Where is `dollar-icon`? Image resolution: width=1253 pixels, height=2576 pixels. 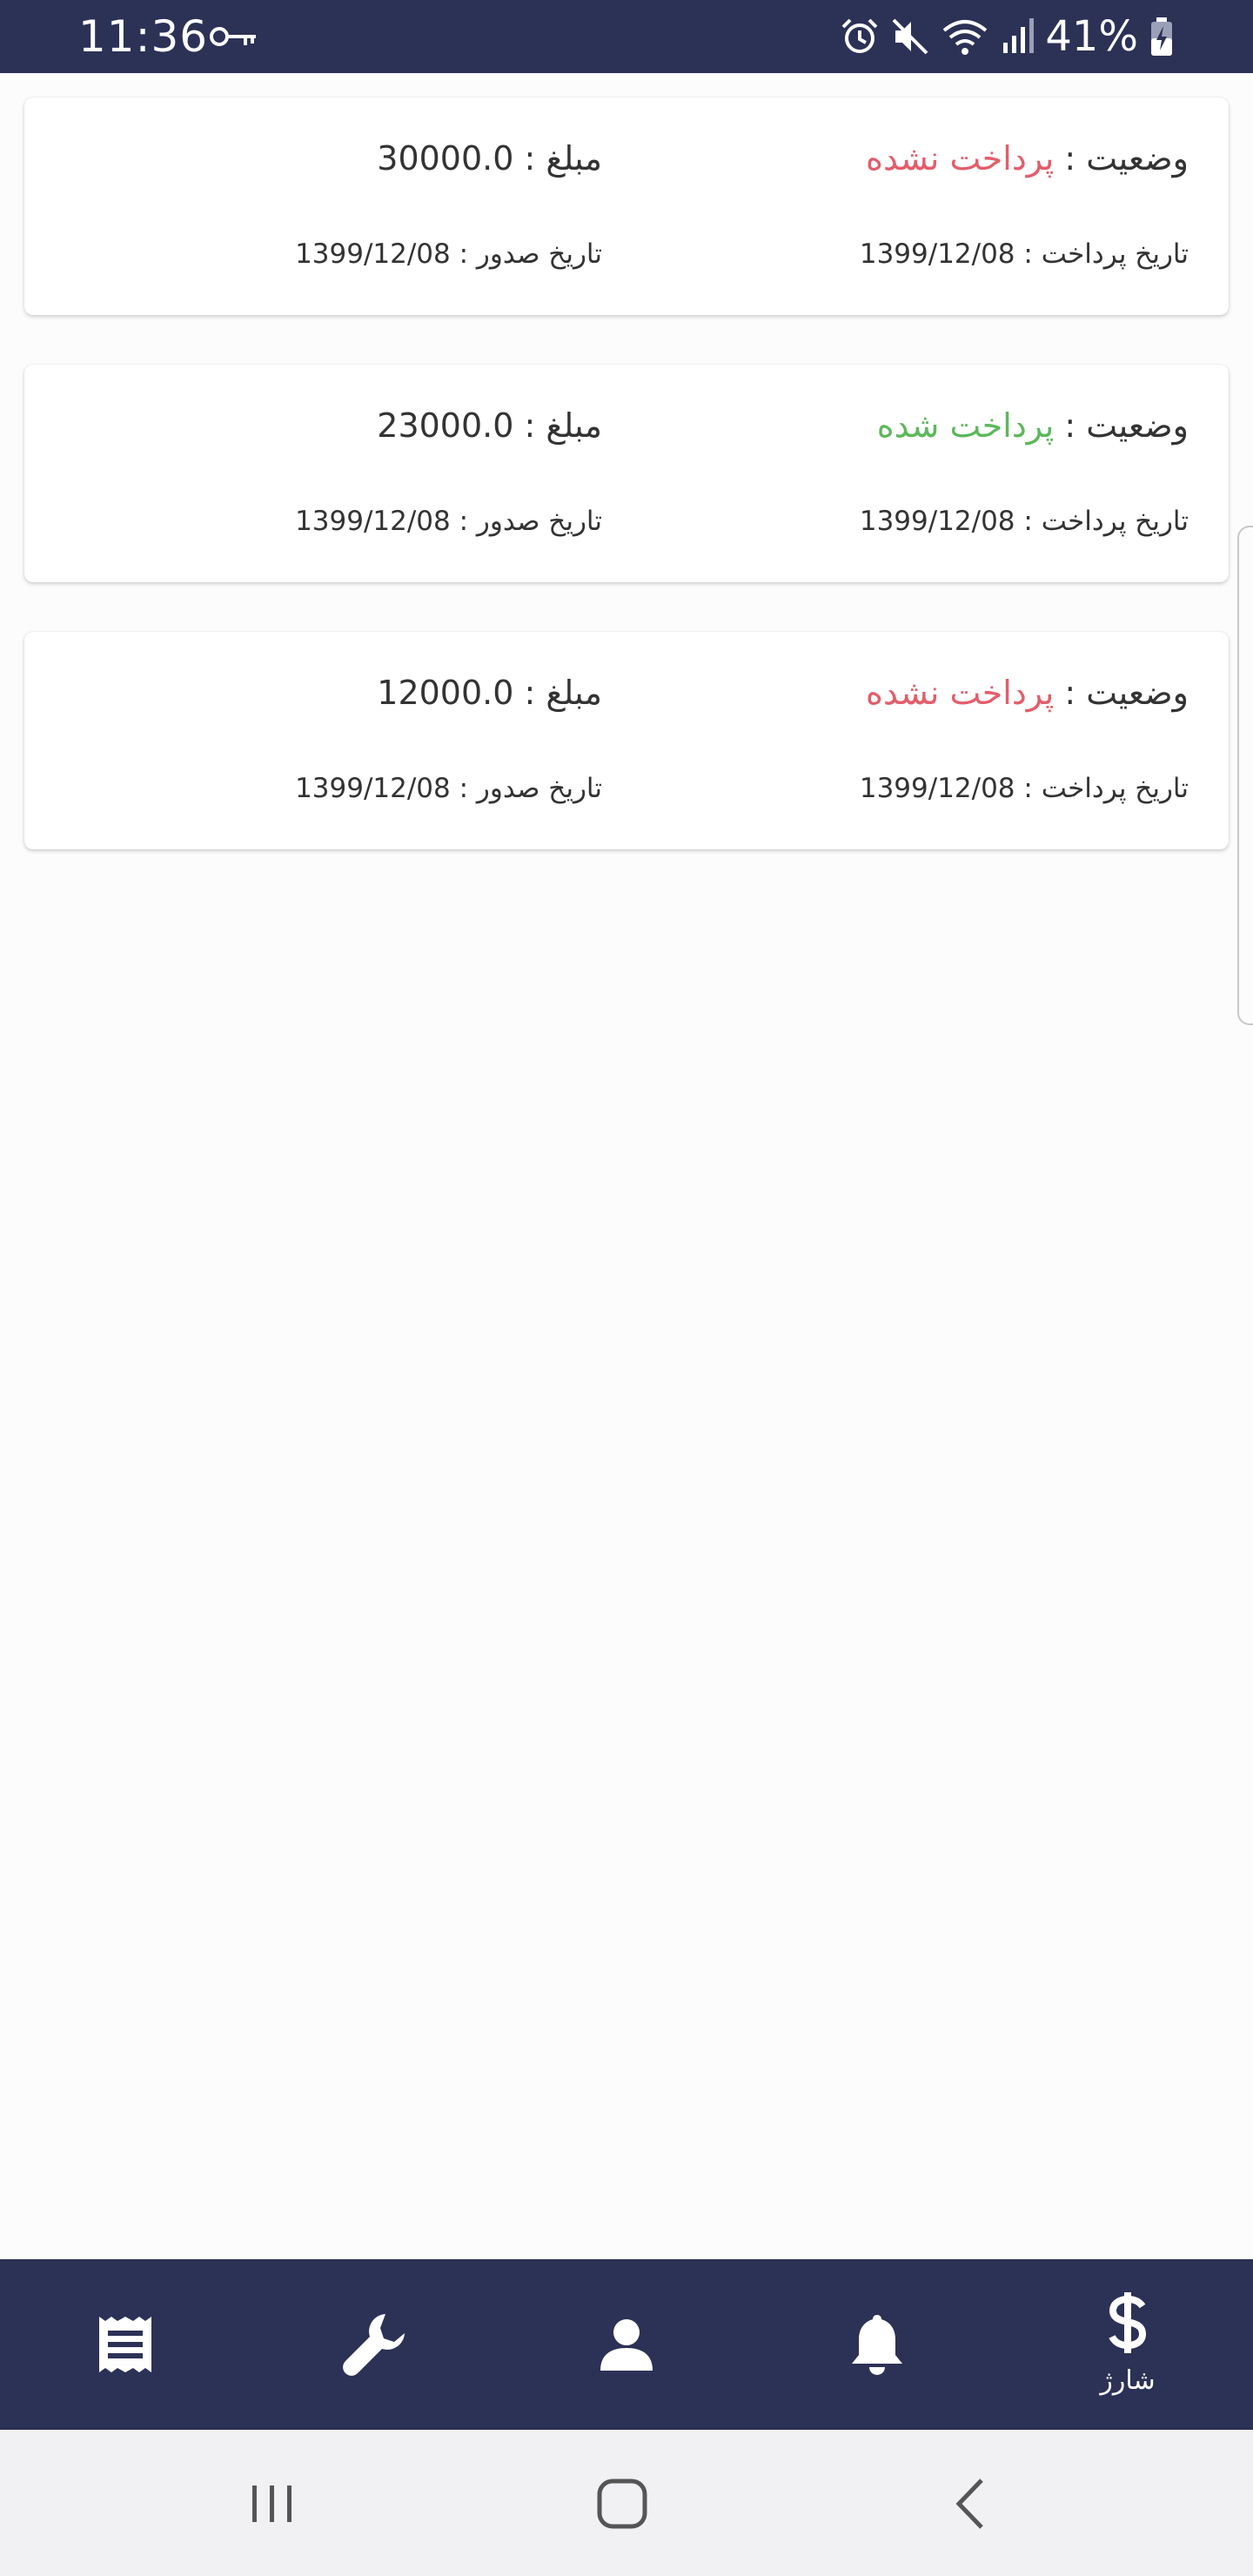 dollar-icon is located at coordinates (1128, 2322).